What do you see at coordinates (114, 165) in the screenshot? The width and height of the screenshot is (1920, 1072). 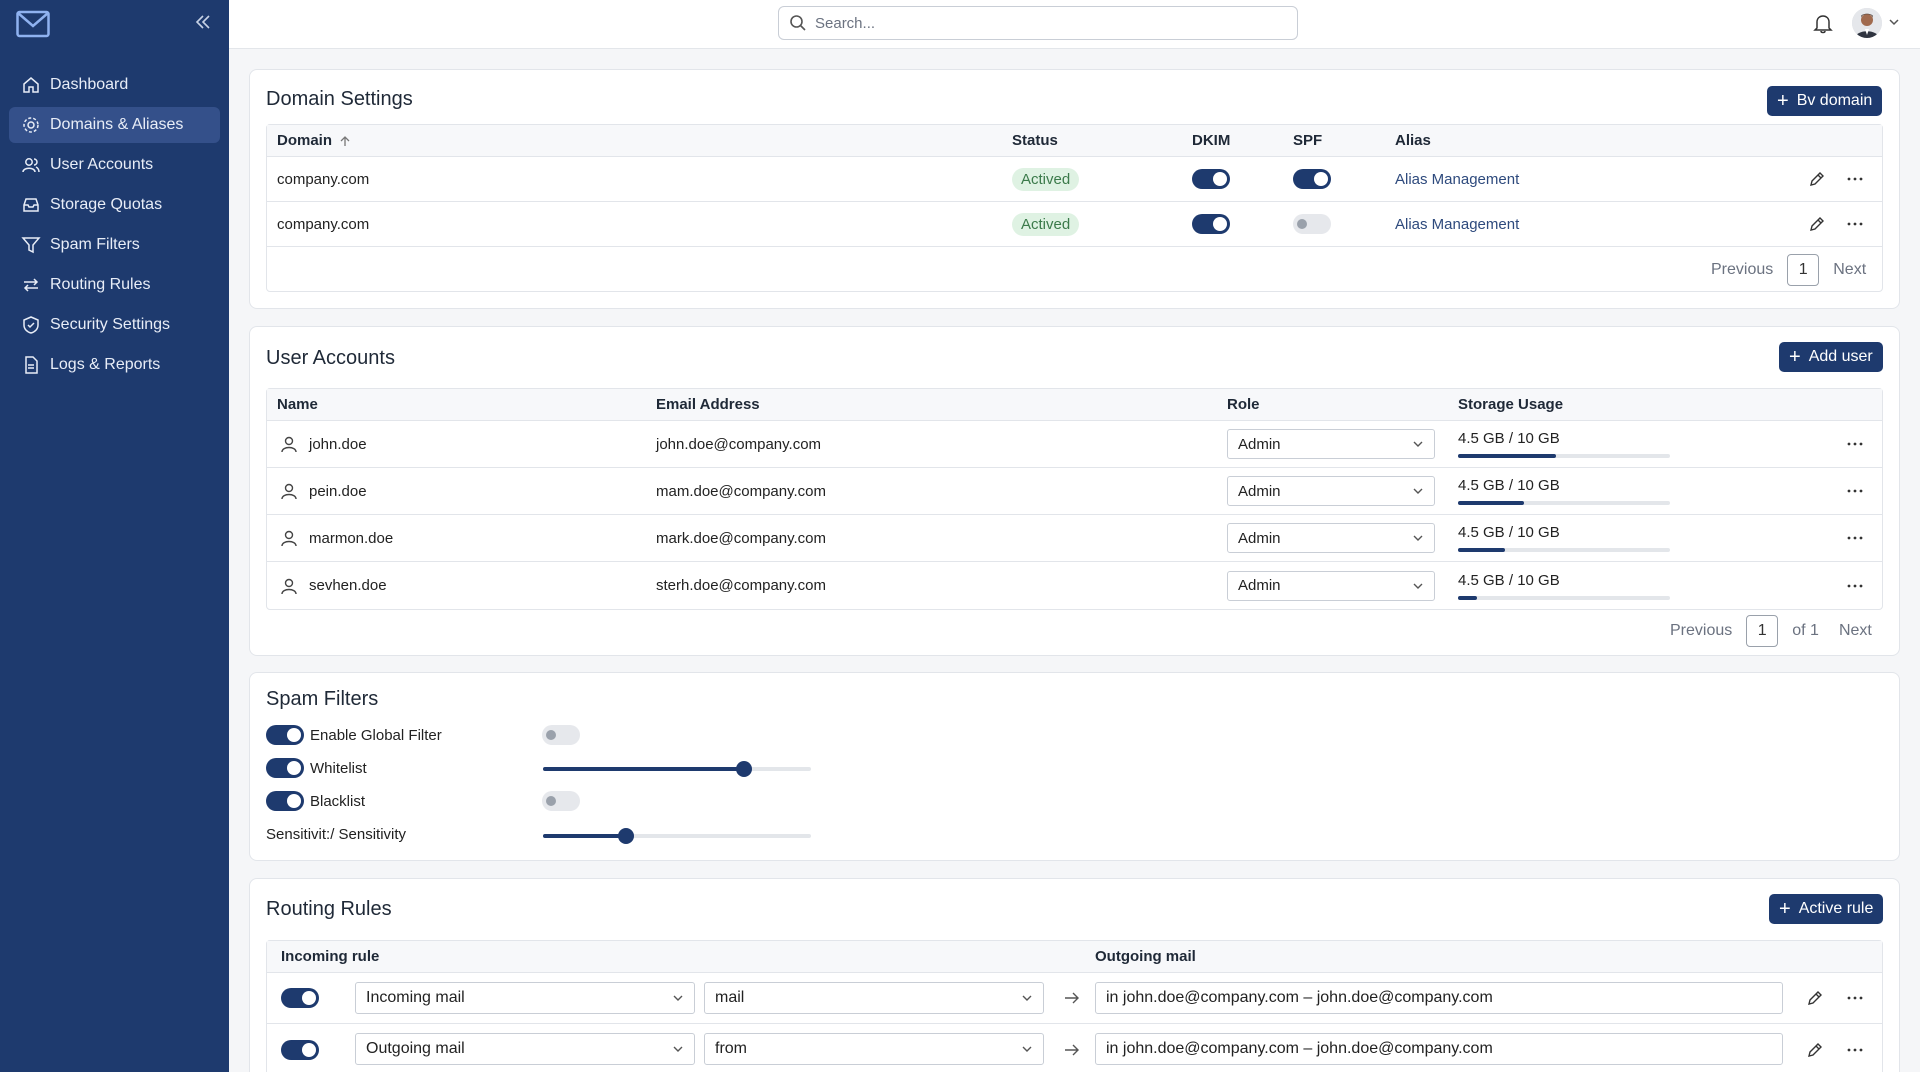 I see `sidebar-item-users: User Accounts` at bounding box center [114, 165].